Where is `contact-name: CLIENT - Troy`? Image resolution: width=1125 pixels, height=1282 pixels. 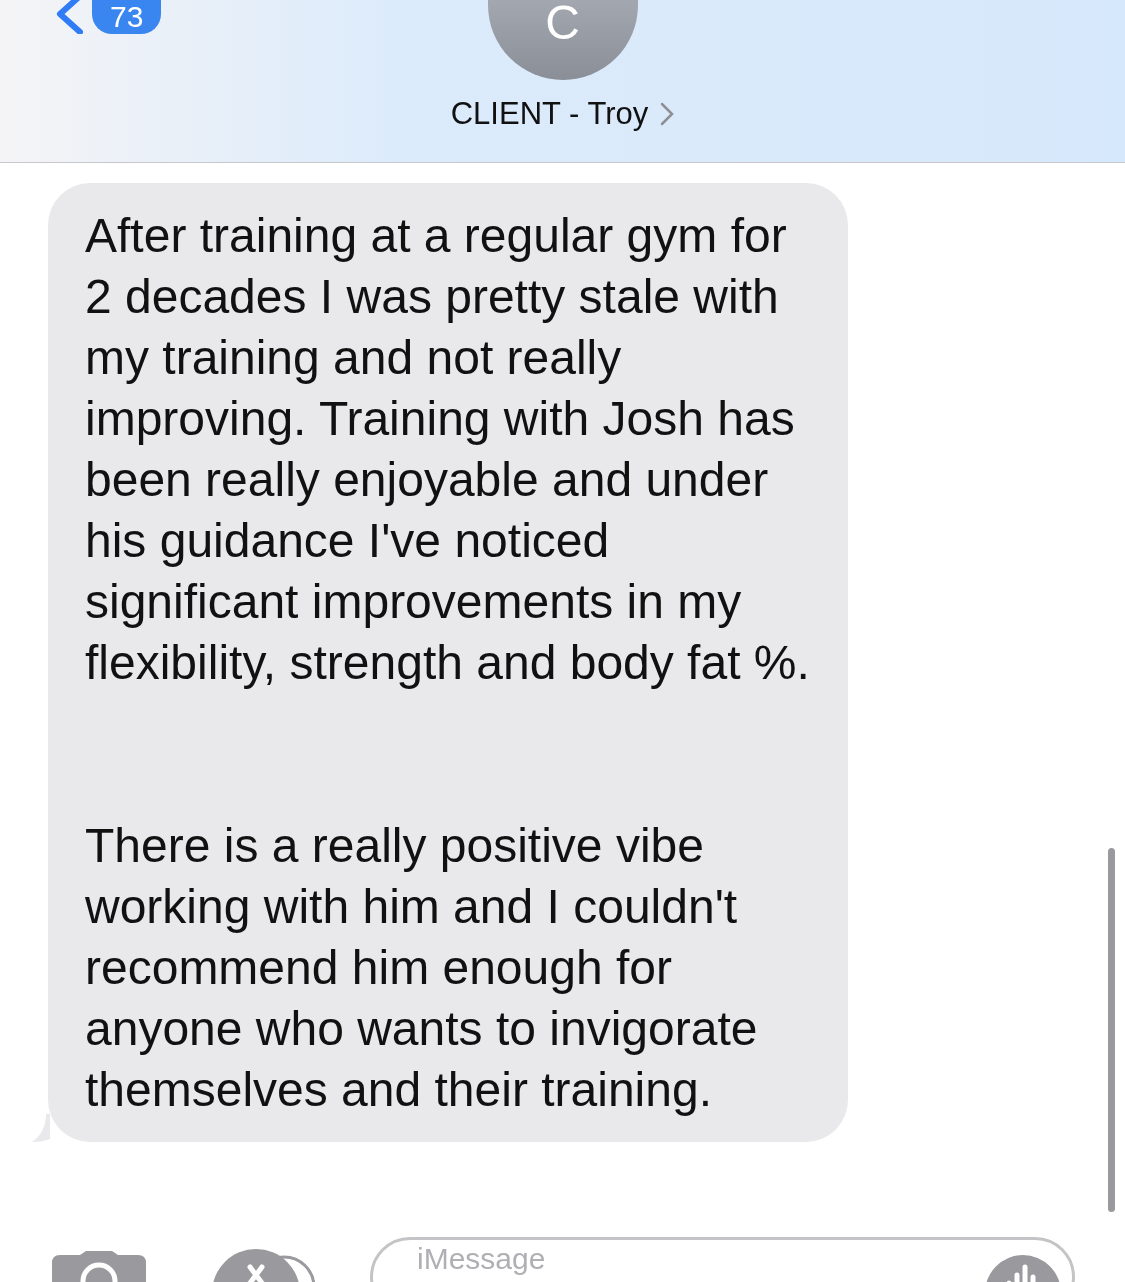 contact-name: CLIENT - Troy is located at coordinates (549, 114).